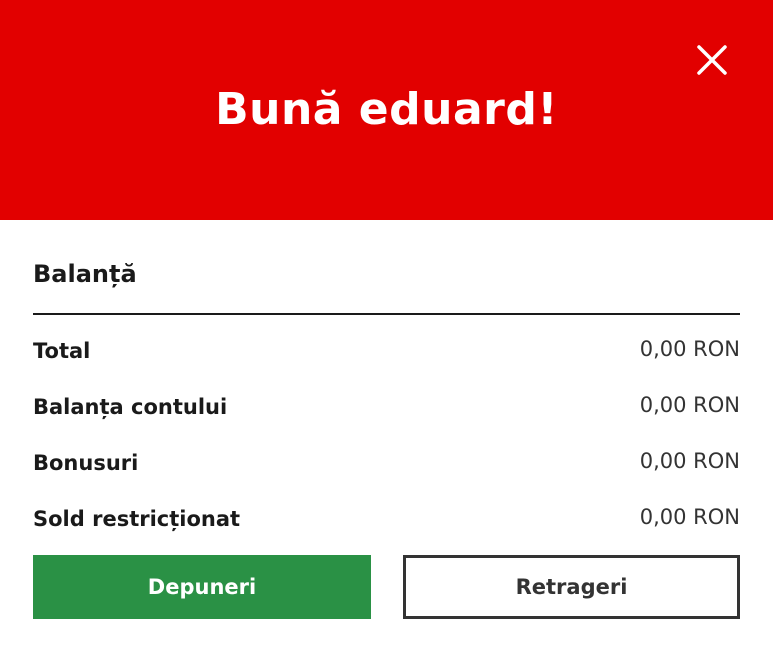 The image size is (773, 645). Describe the element at coordinates (137, 519) in the screenshot. I see `row-label: Sold restricționat` at that location.